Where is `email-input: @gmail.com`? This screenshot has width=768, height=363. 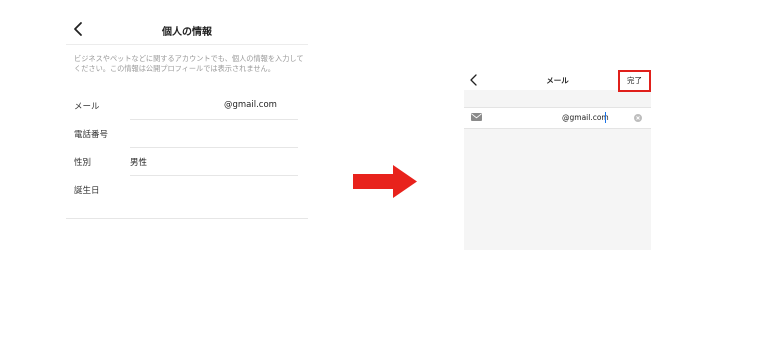 email-input: @gmail.com is located at coordinates (585, 117).